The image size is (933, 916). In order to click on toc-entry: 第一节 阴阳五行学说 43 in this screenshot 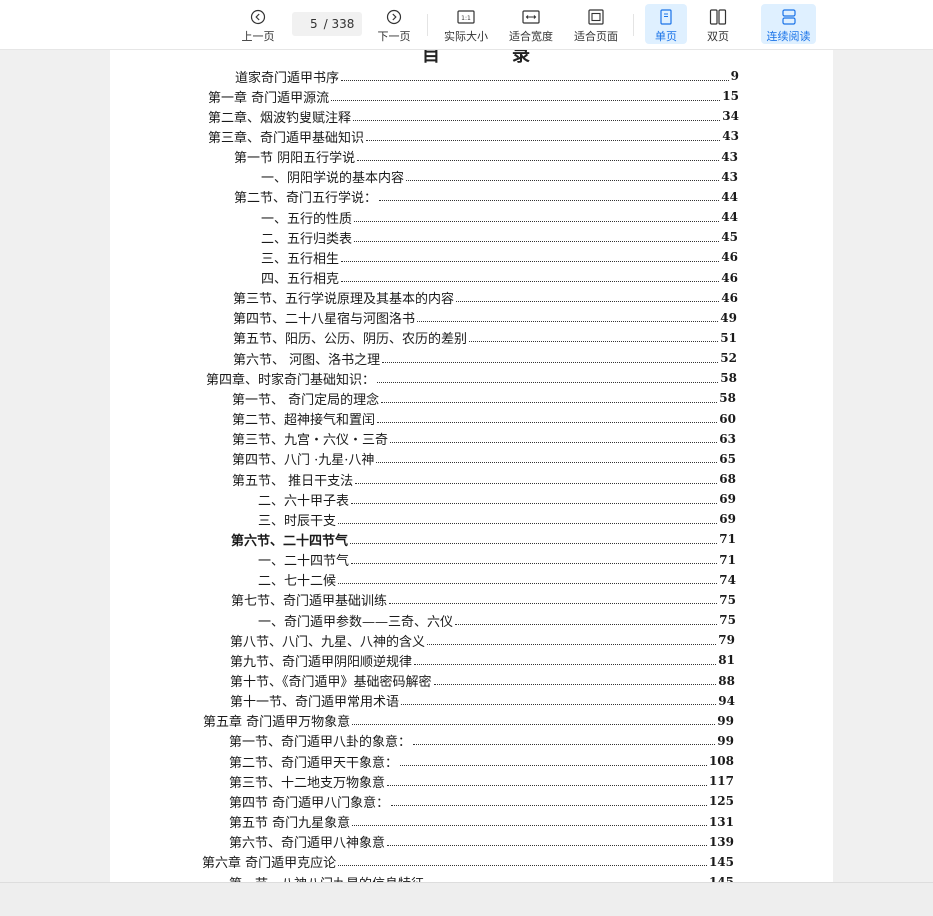, I will do `click(486, 157)`.